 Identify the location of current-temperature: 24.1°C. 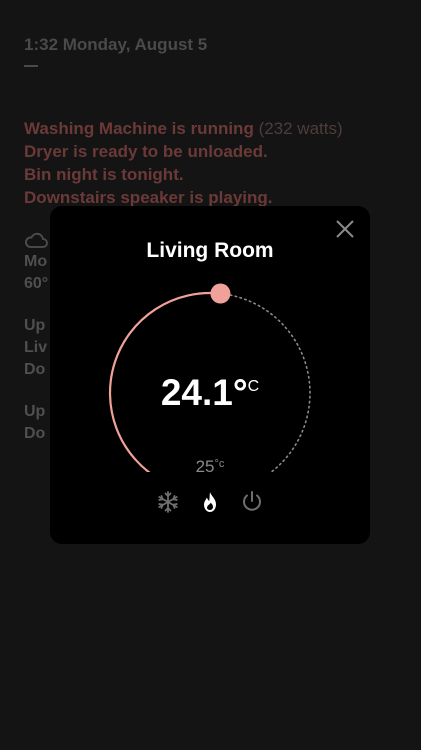
(210, 393).